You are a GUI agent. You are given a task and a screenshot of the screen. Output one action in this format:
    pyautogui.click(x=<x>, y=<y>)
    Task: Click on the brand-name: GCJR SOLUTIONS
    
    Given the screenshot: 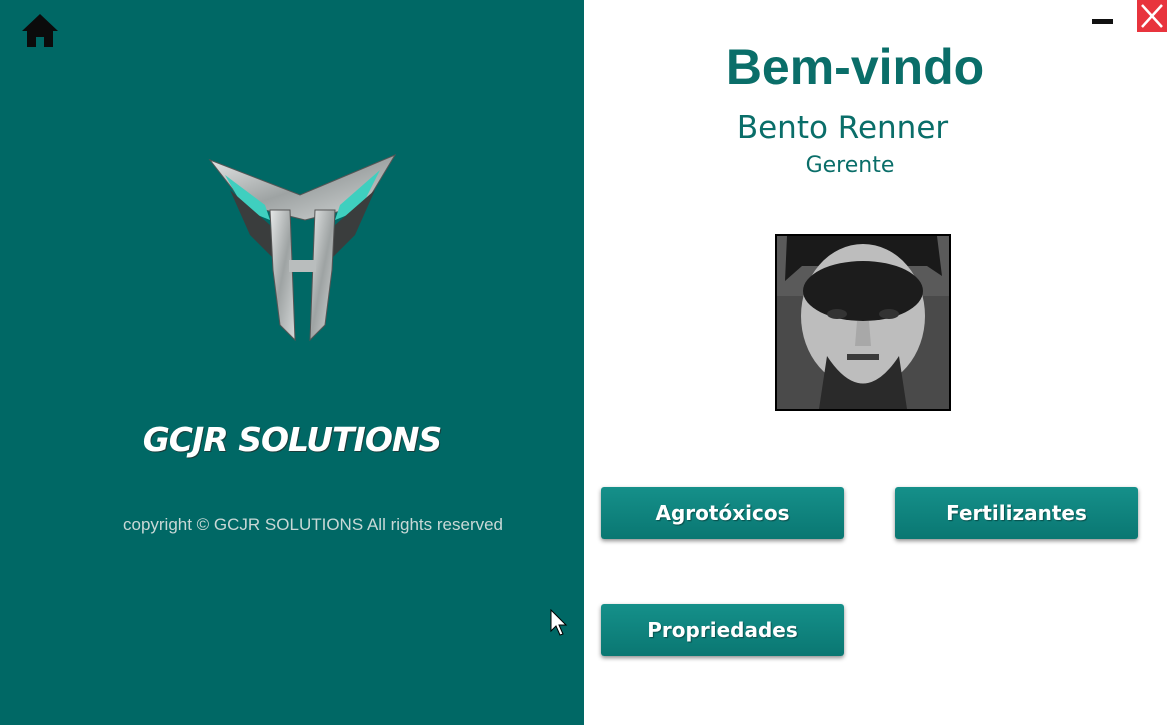 What is the action you would take?
    pyautogui.click(x=292, y=439)
    